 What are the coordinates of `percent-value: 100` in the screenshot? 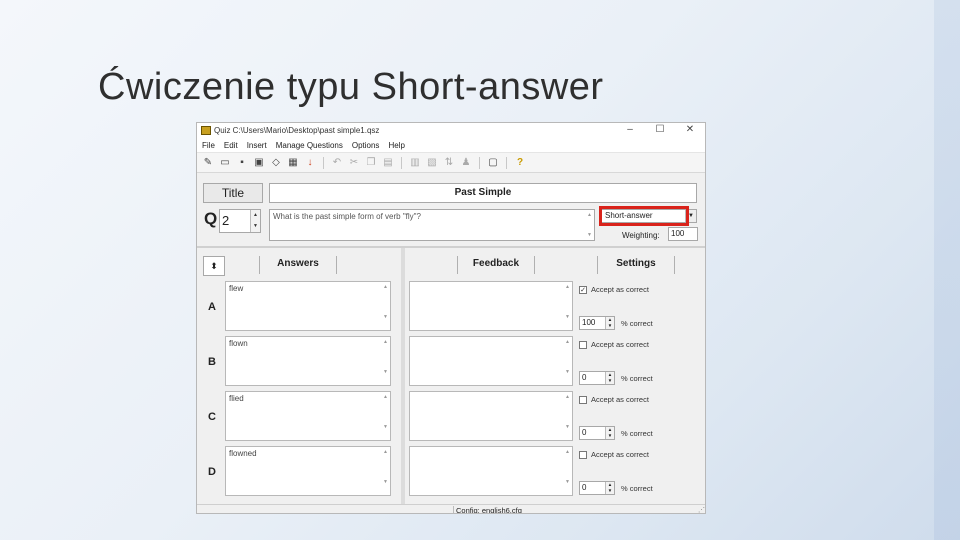 It's located at (589, 322).